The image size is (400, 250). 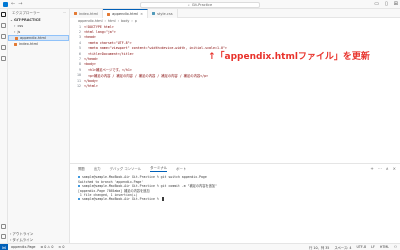 I want to click on project-folder-label: GIT-PRACTICE, so click(x=27, y=20).